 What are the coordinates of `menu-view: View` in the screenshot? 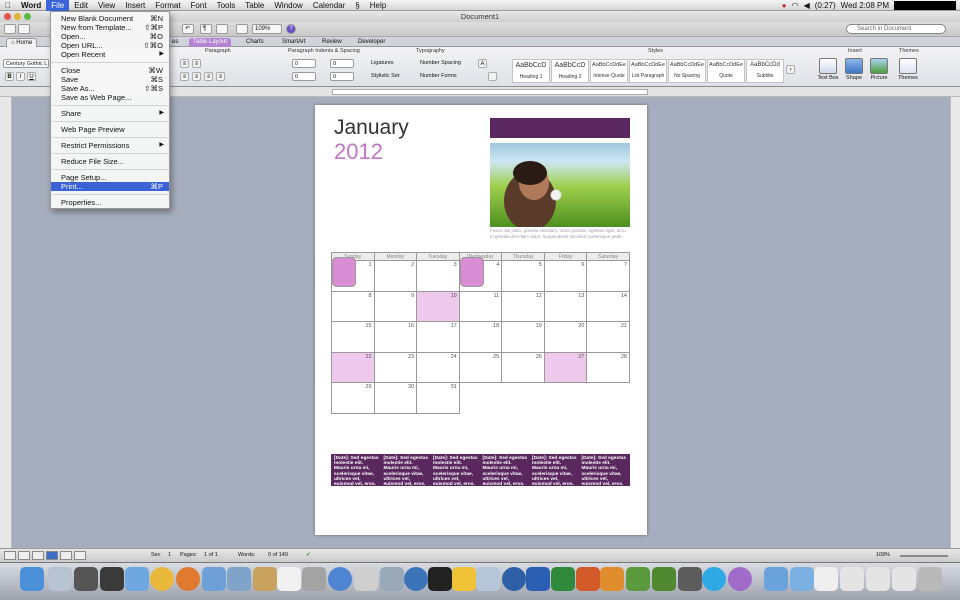 It's located at (106, 5).